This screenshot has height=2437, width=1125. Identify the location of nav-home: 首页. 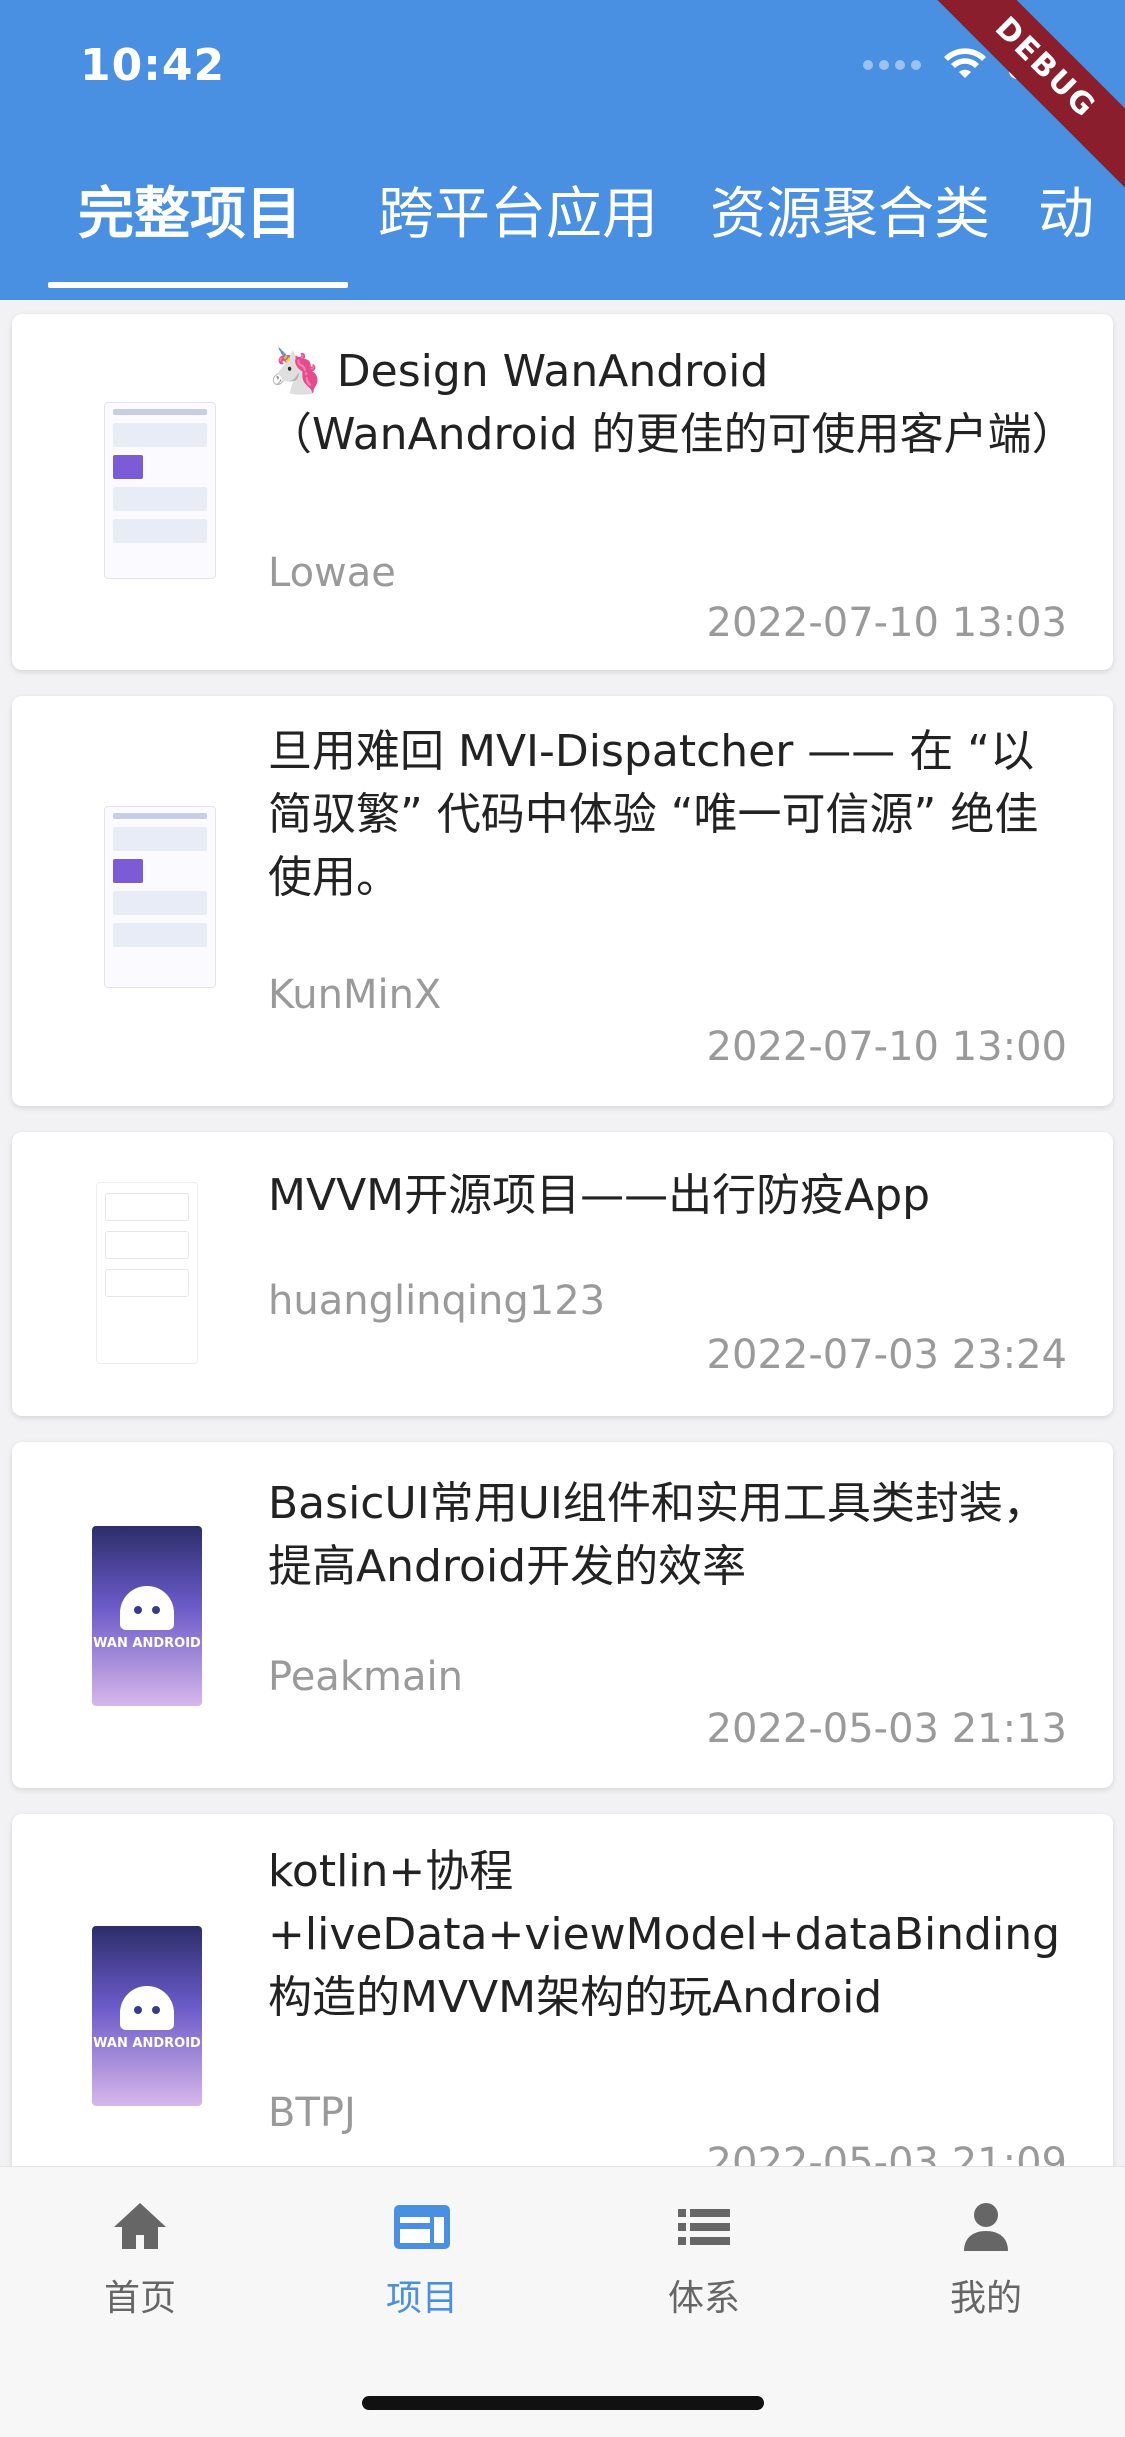
(140, 2258).